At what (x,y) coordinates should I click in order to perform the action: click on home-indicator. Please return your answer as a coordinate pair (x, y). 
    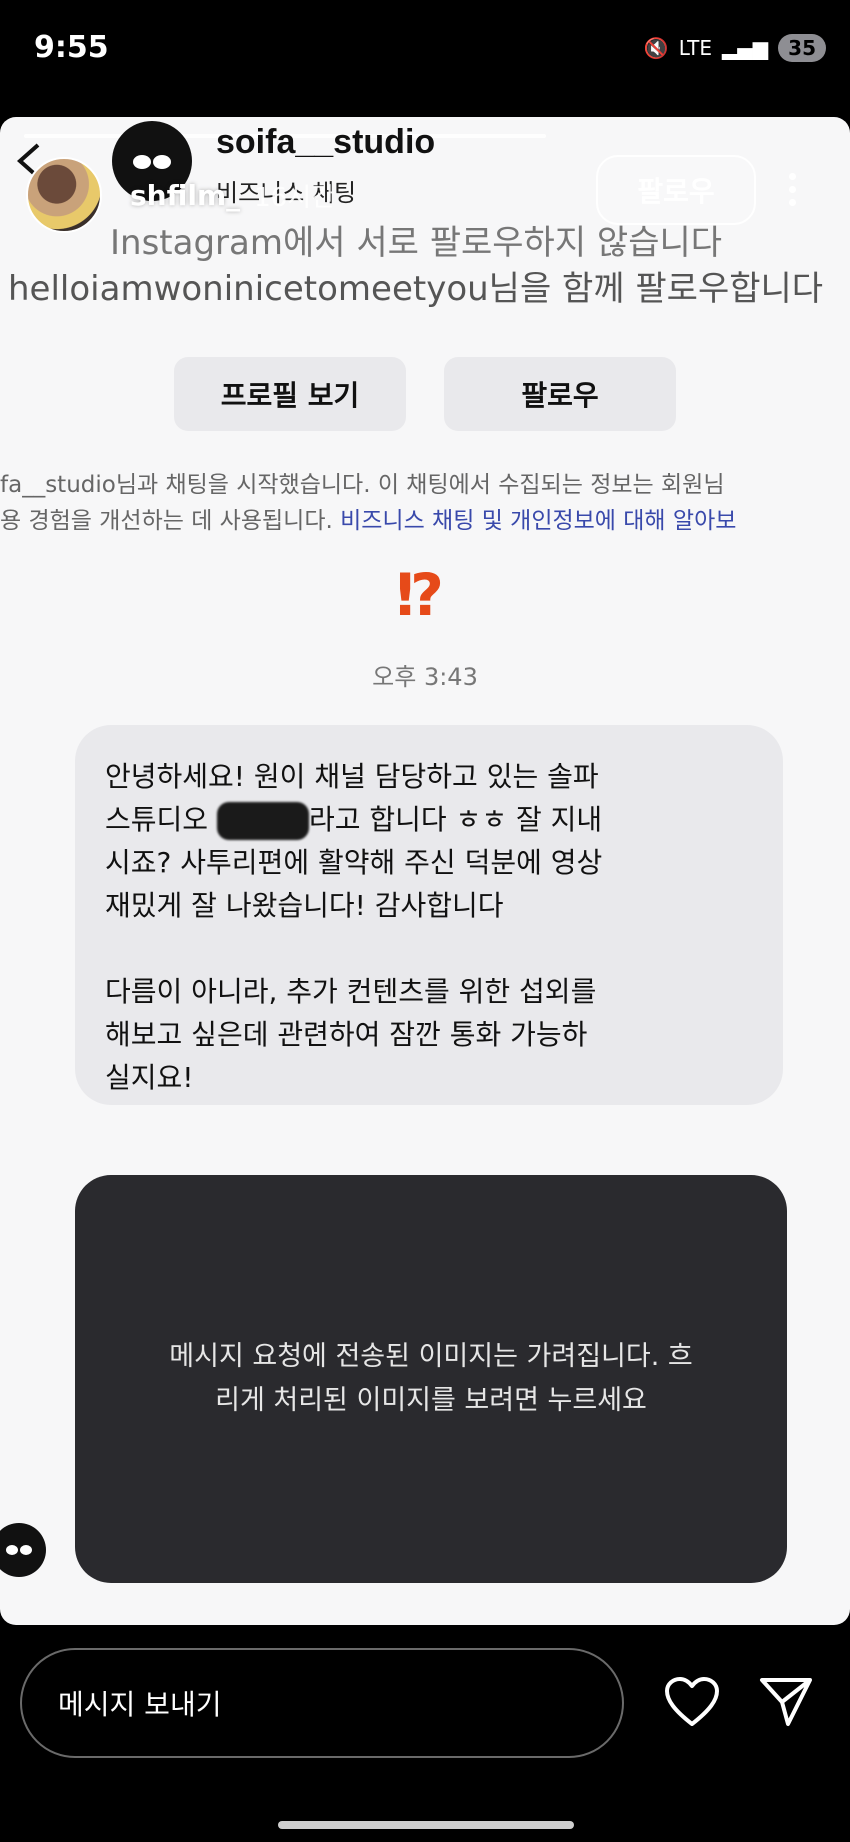
    Looking at the image, I should click on (426, 1825).